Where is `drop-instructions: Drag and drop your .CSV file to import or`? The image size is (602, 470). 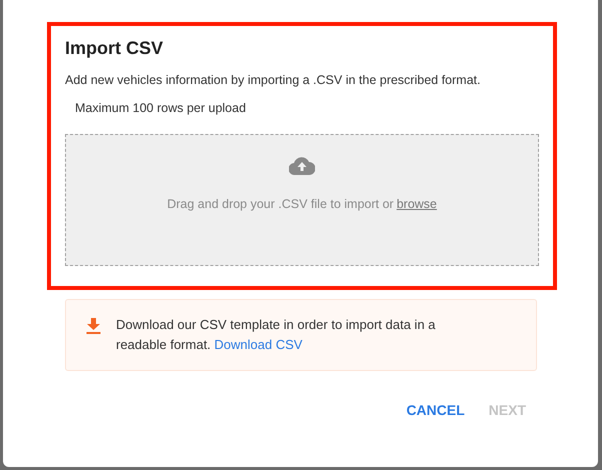 drop-instructions: Drag and drop your .CSV file to import or is located at coordinates (280, 204).